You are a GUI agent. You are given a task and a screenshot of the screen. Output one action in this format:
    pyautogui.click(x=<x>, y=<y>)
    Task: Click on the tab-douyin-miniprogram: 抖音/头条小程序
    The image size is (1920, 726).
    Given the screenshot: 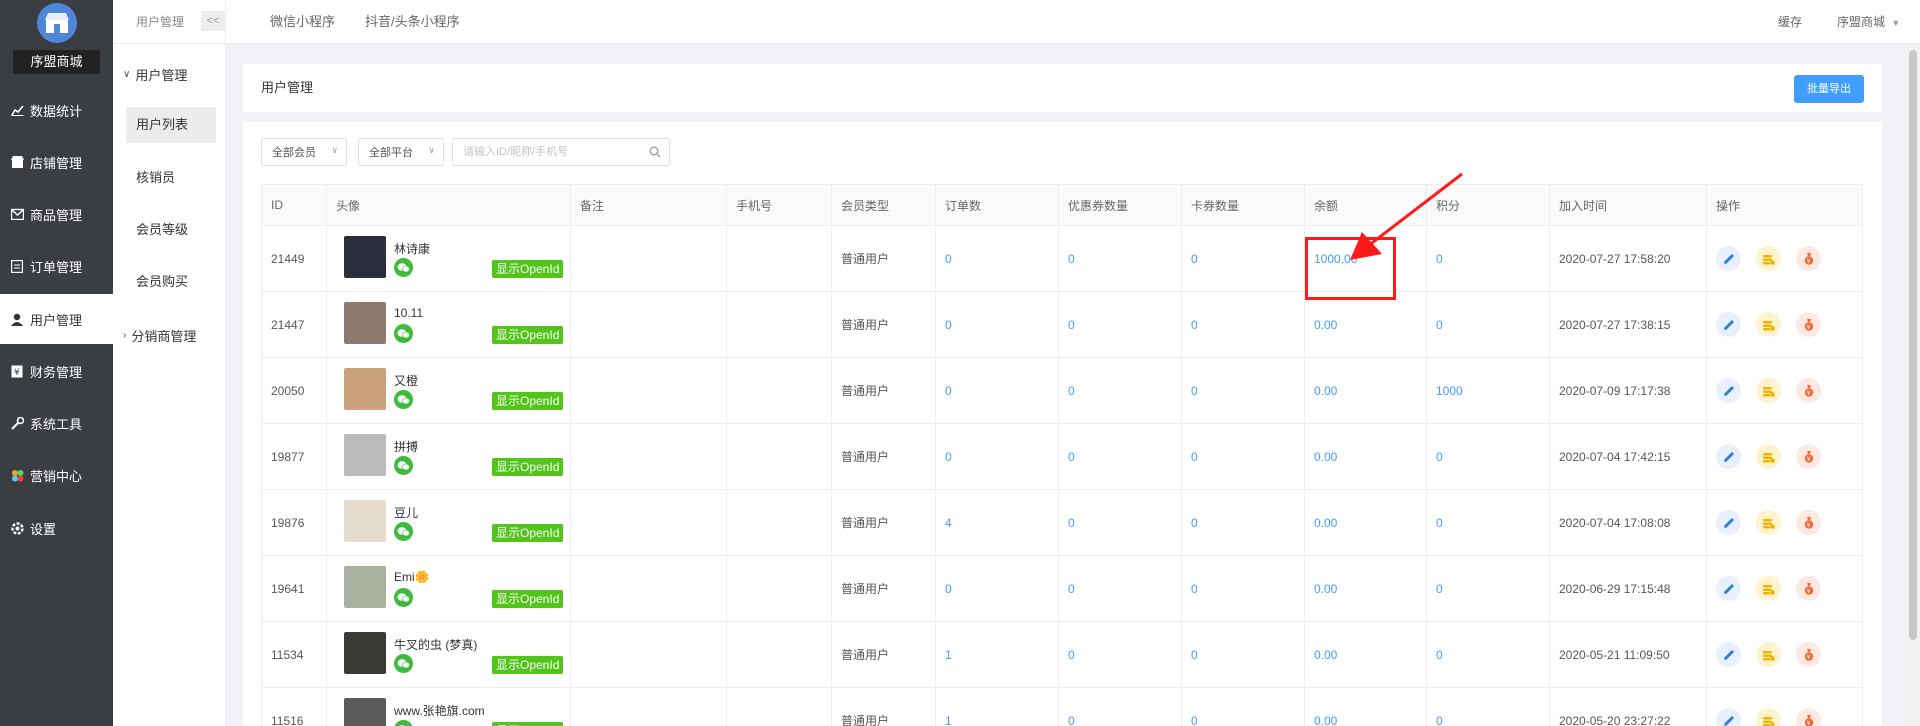 What is the action you would take?
    pyautogui.click(x=412, y=22)
    